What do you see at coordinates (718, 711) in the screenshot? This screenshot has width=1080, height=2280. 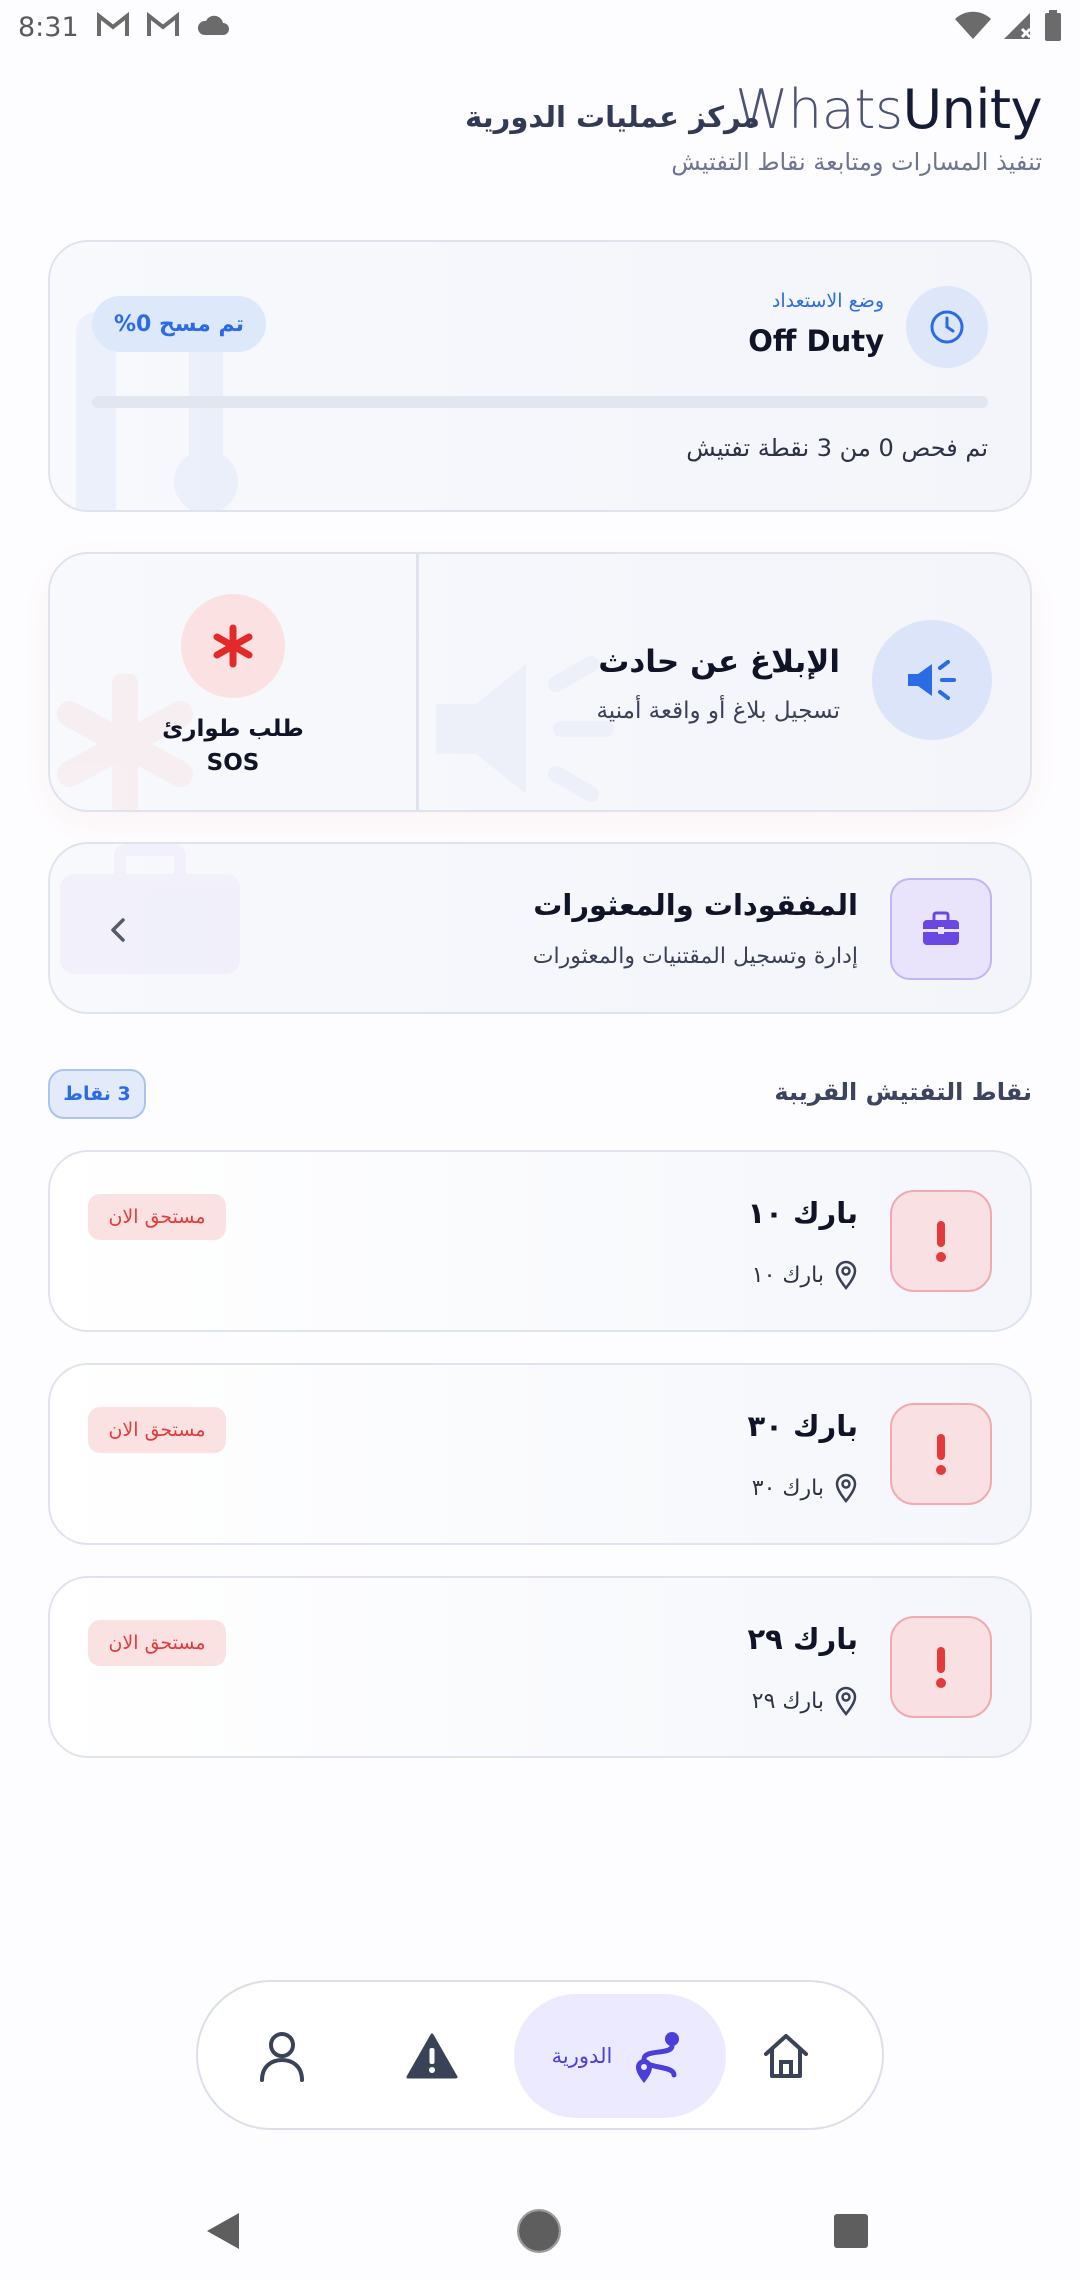 I see `report-incident-subtitle: تسجيل بلاغ أو واقعة أمنية` at bounding box center [718, 711].